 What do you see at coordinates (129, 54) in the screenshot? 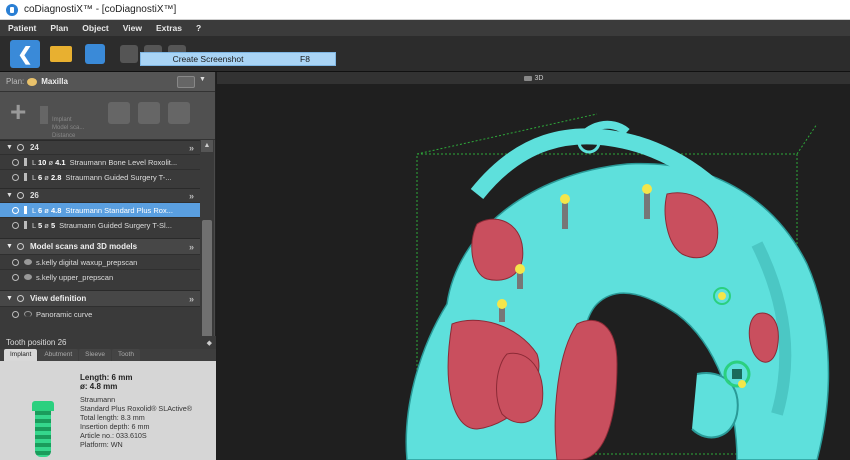
I see `disabled-tool-icon` at bounding box center [129, 54].